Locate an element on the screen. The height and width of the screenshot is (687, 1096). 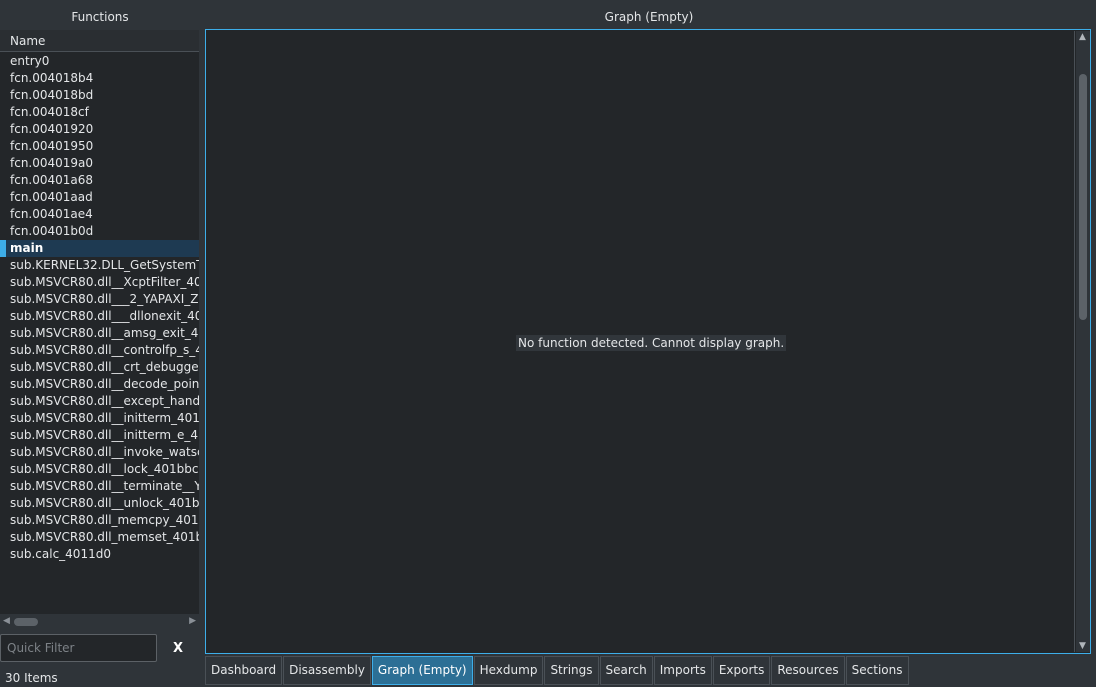
tab-resources: Resources is located at coordinates (808, 670).